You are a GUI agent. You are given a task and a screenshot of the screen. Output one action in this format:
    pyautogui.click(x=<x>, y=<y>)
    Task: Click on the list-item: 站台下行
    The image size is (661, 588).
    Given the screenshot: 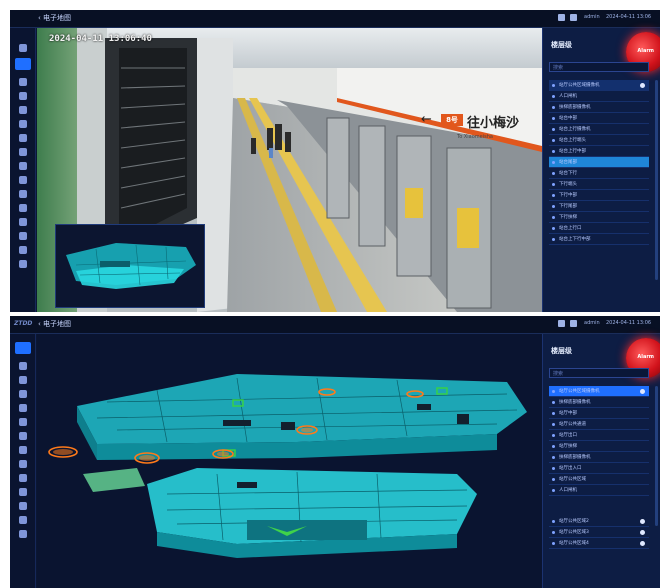 What is the action you would take?
    pyautogui.click(x=599, y=173)
    